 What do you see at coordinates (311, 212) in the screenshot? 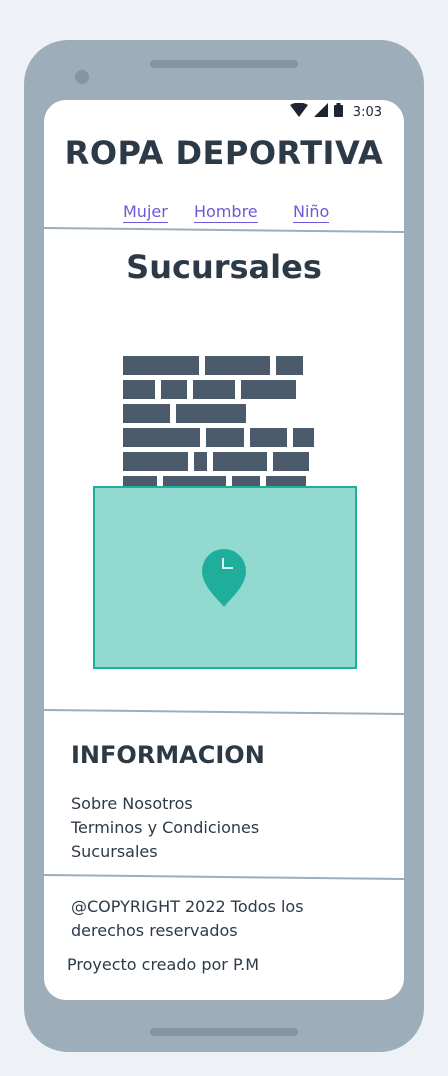
I see `nav-link-nino: Niño` at bounding box center [311, 212].